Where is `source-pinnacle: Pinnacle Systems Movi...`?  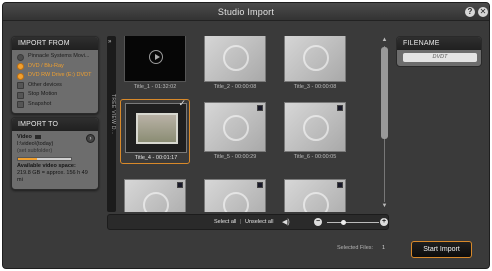 source-pinnacle: Pinnacle Systems Movi... is located at coordinates (55, 57).